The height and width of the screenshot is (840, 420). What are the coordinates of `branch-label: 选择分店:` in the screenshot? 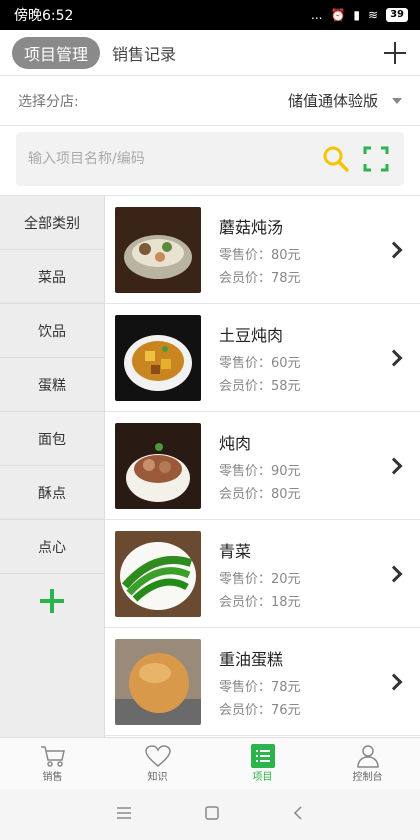 It's located at (48, 101).